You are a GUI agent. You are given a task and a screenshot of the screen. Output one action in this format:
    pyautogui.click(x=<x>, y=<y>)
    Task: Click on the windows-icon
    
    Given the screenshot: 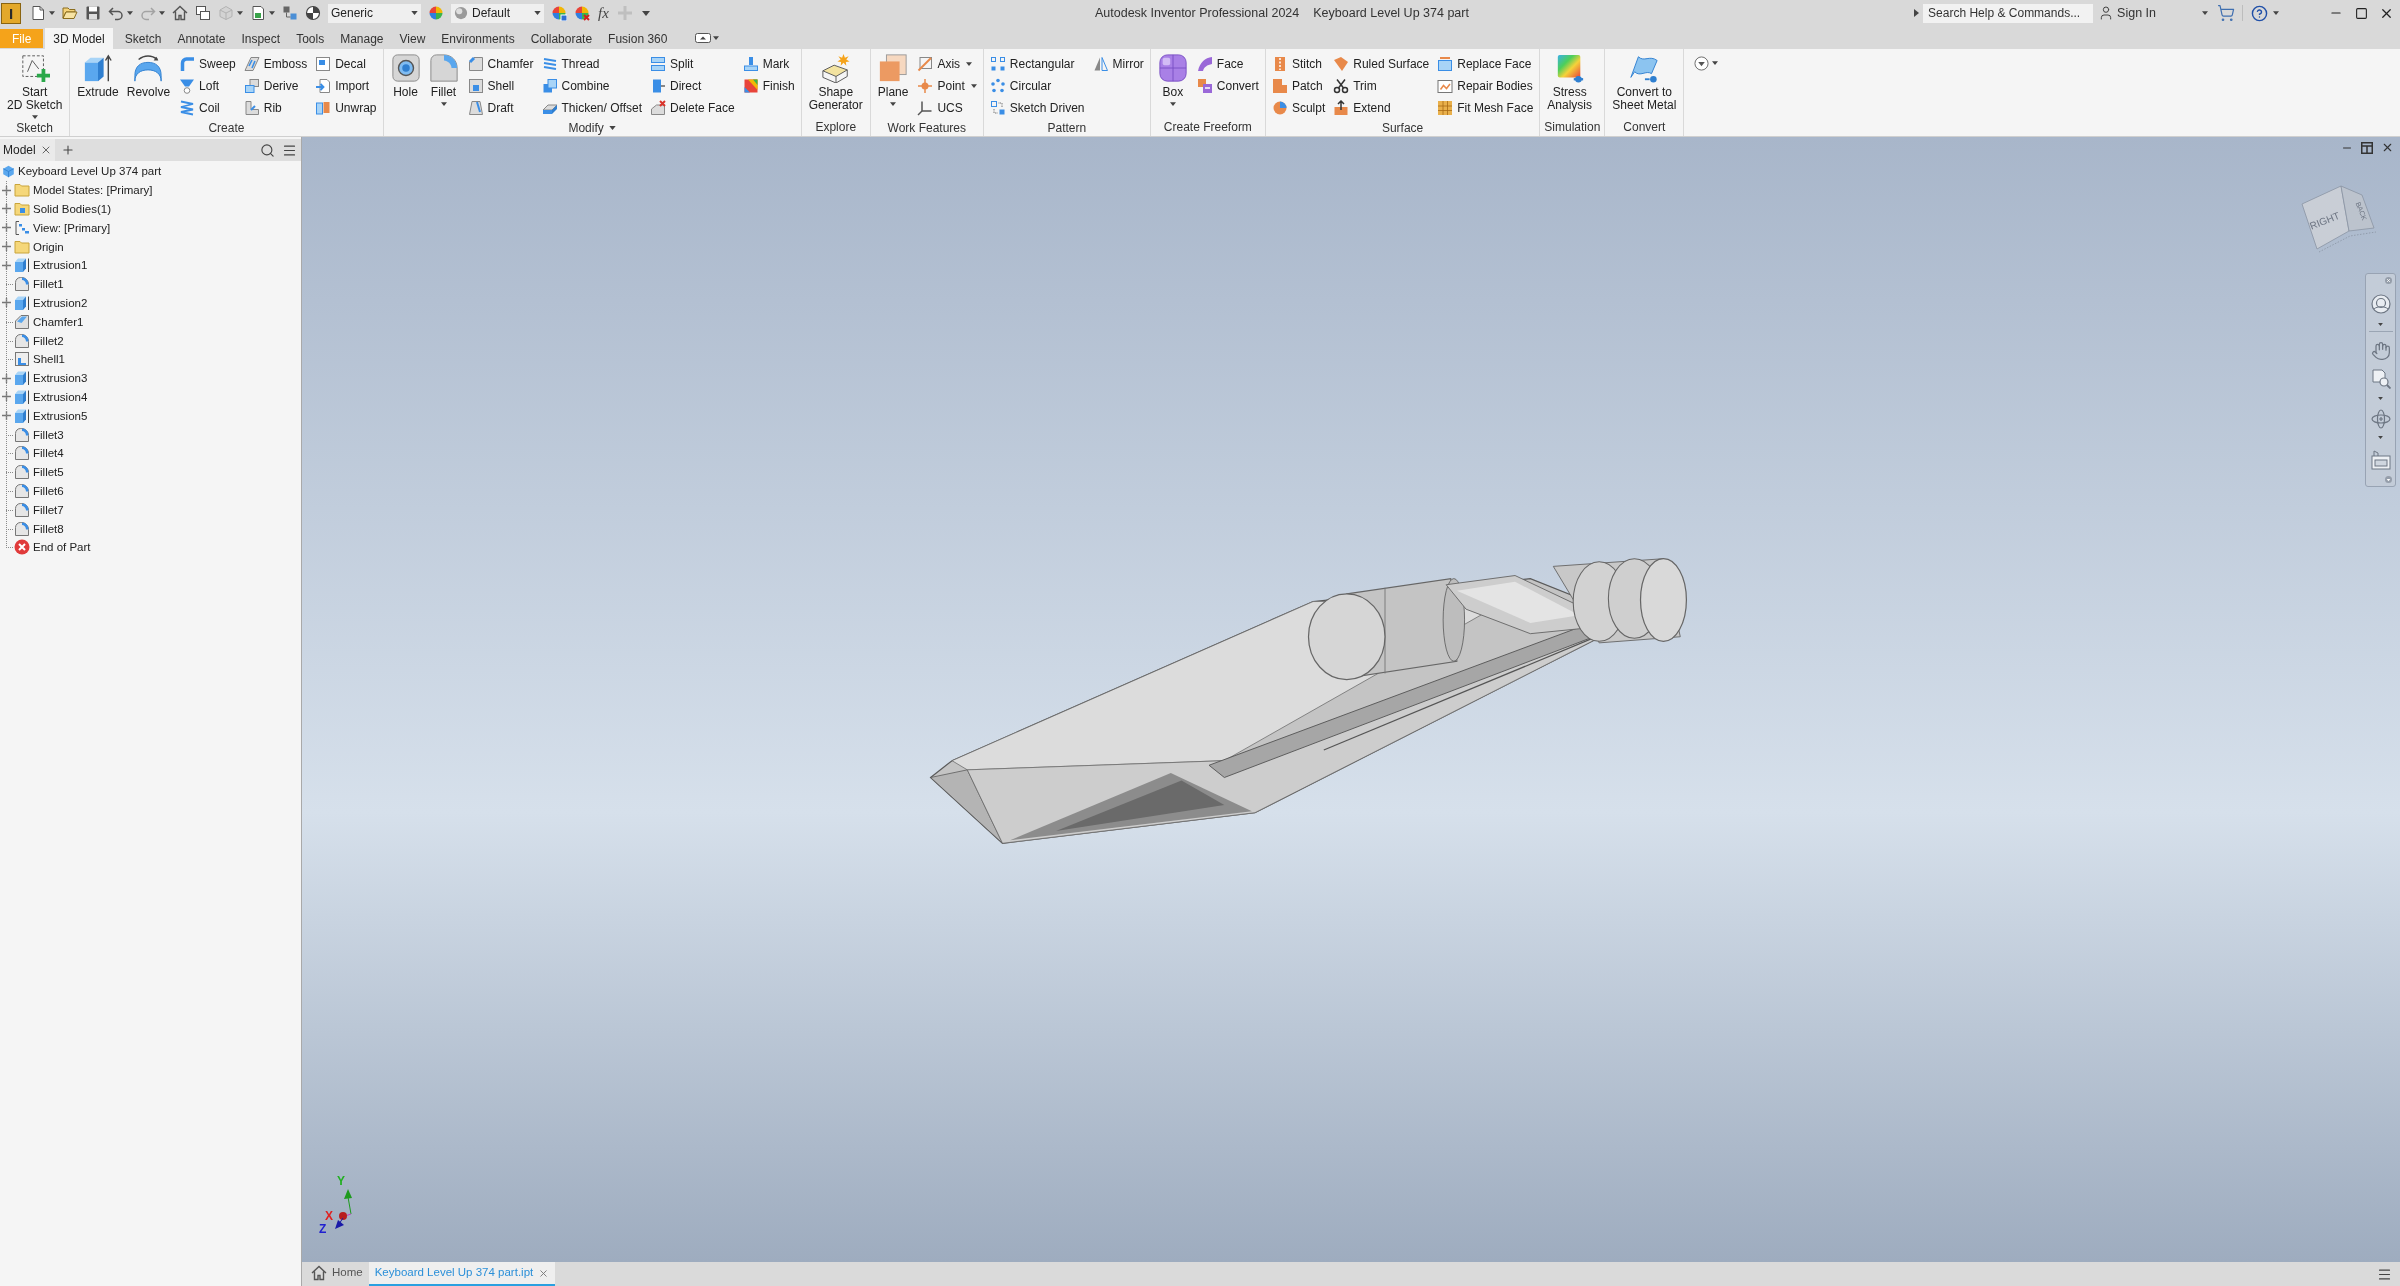 What is the action you would take?
    pyautogui.click(x=203, y=13)
    